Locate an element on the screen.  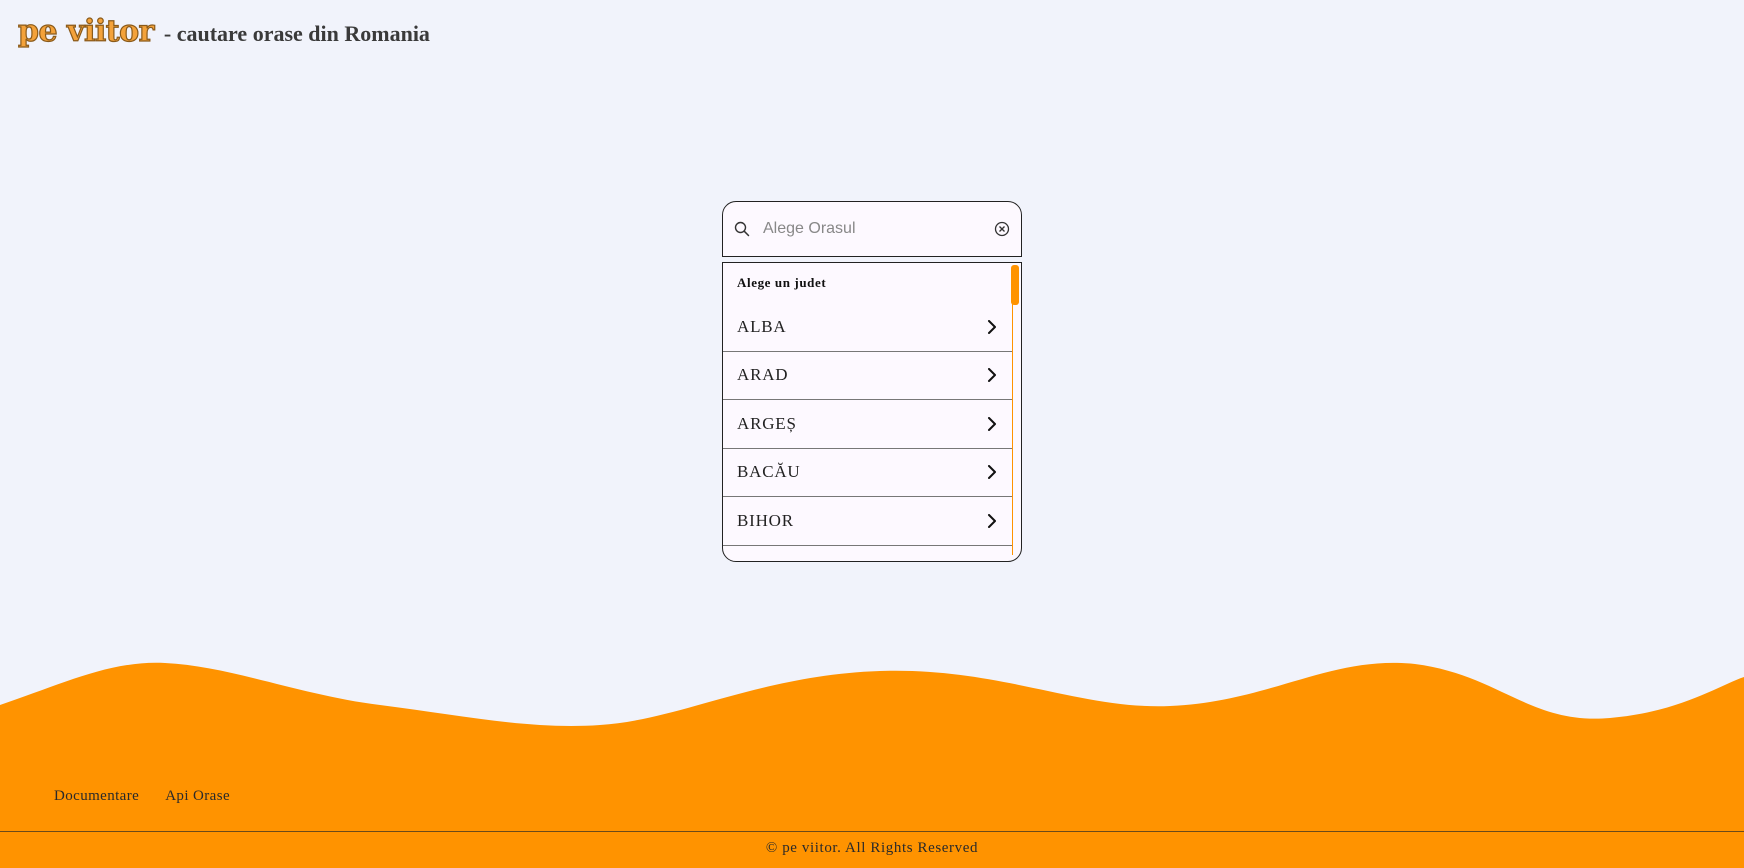
county-item-partial is located at coordinates (868, 554).